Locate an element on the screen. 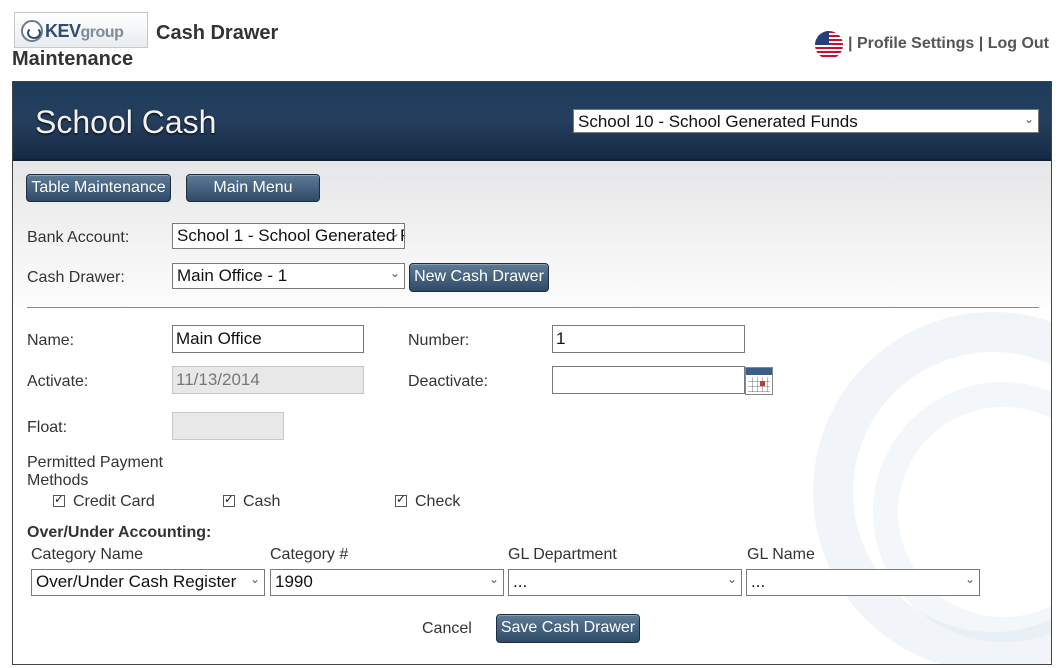  cash-drawer-select: Main Office - 1 ⌄ is located at coordinates (288, 276).